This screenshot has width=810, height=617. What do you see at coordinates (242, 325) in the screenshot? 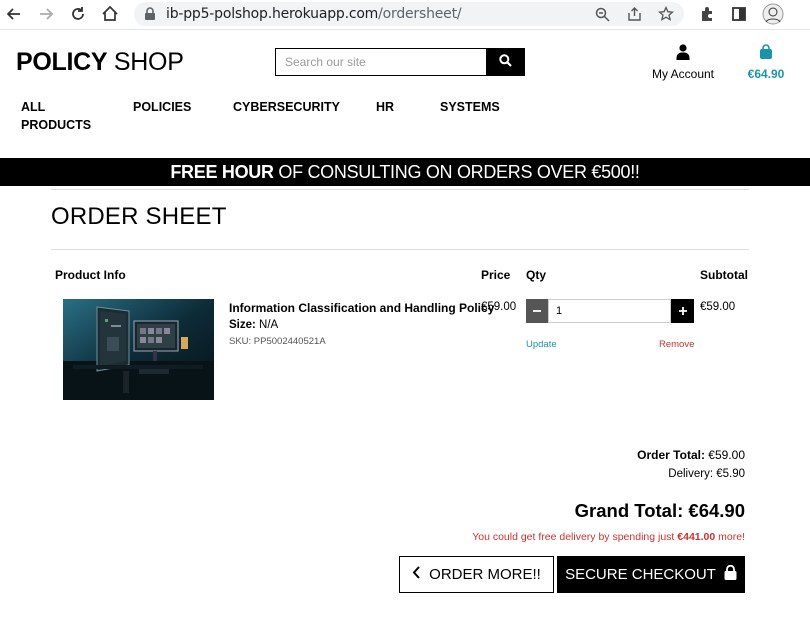
I see `product-size-label: Size:` at bounding box center [242, 325].